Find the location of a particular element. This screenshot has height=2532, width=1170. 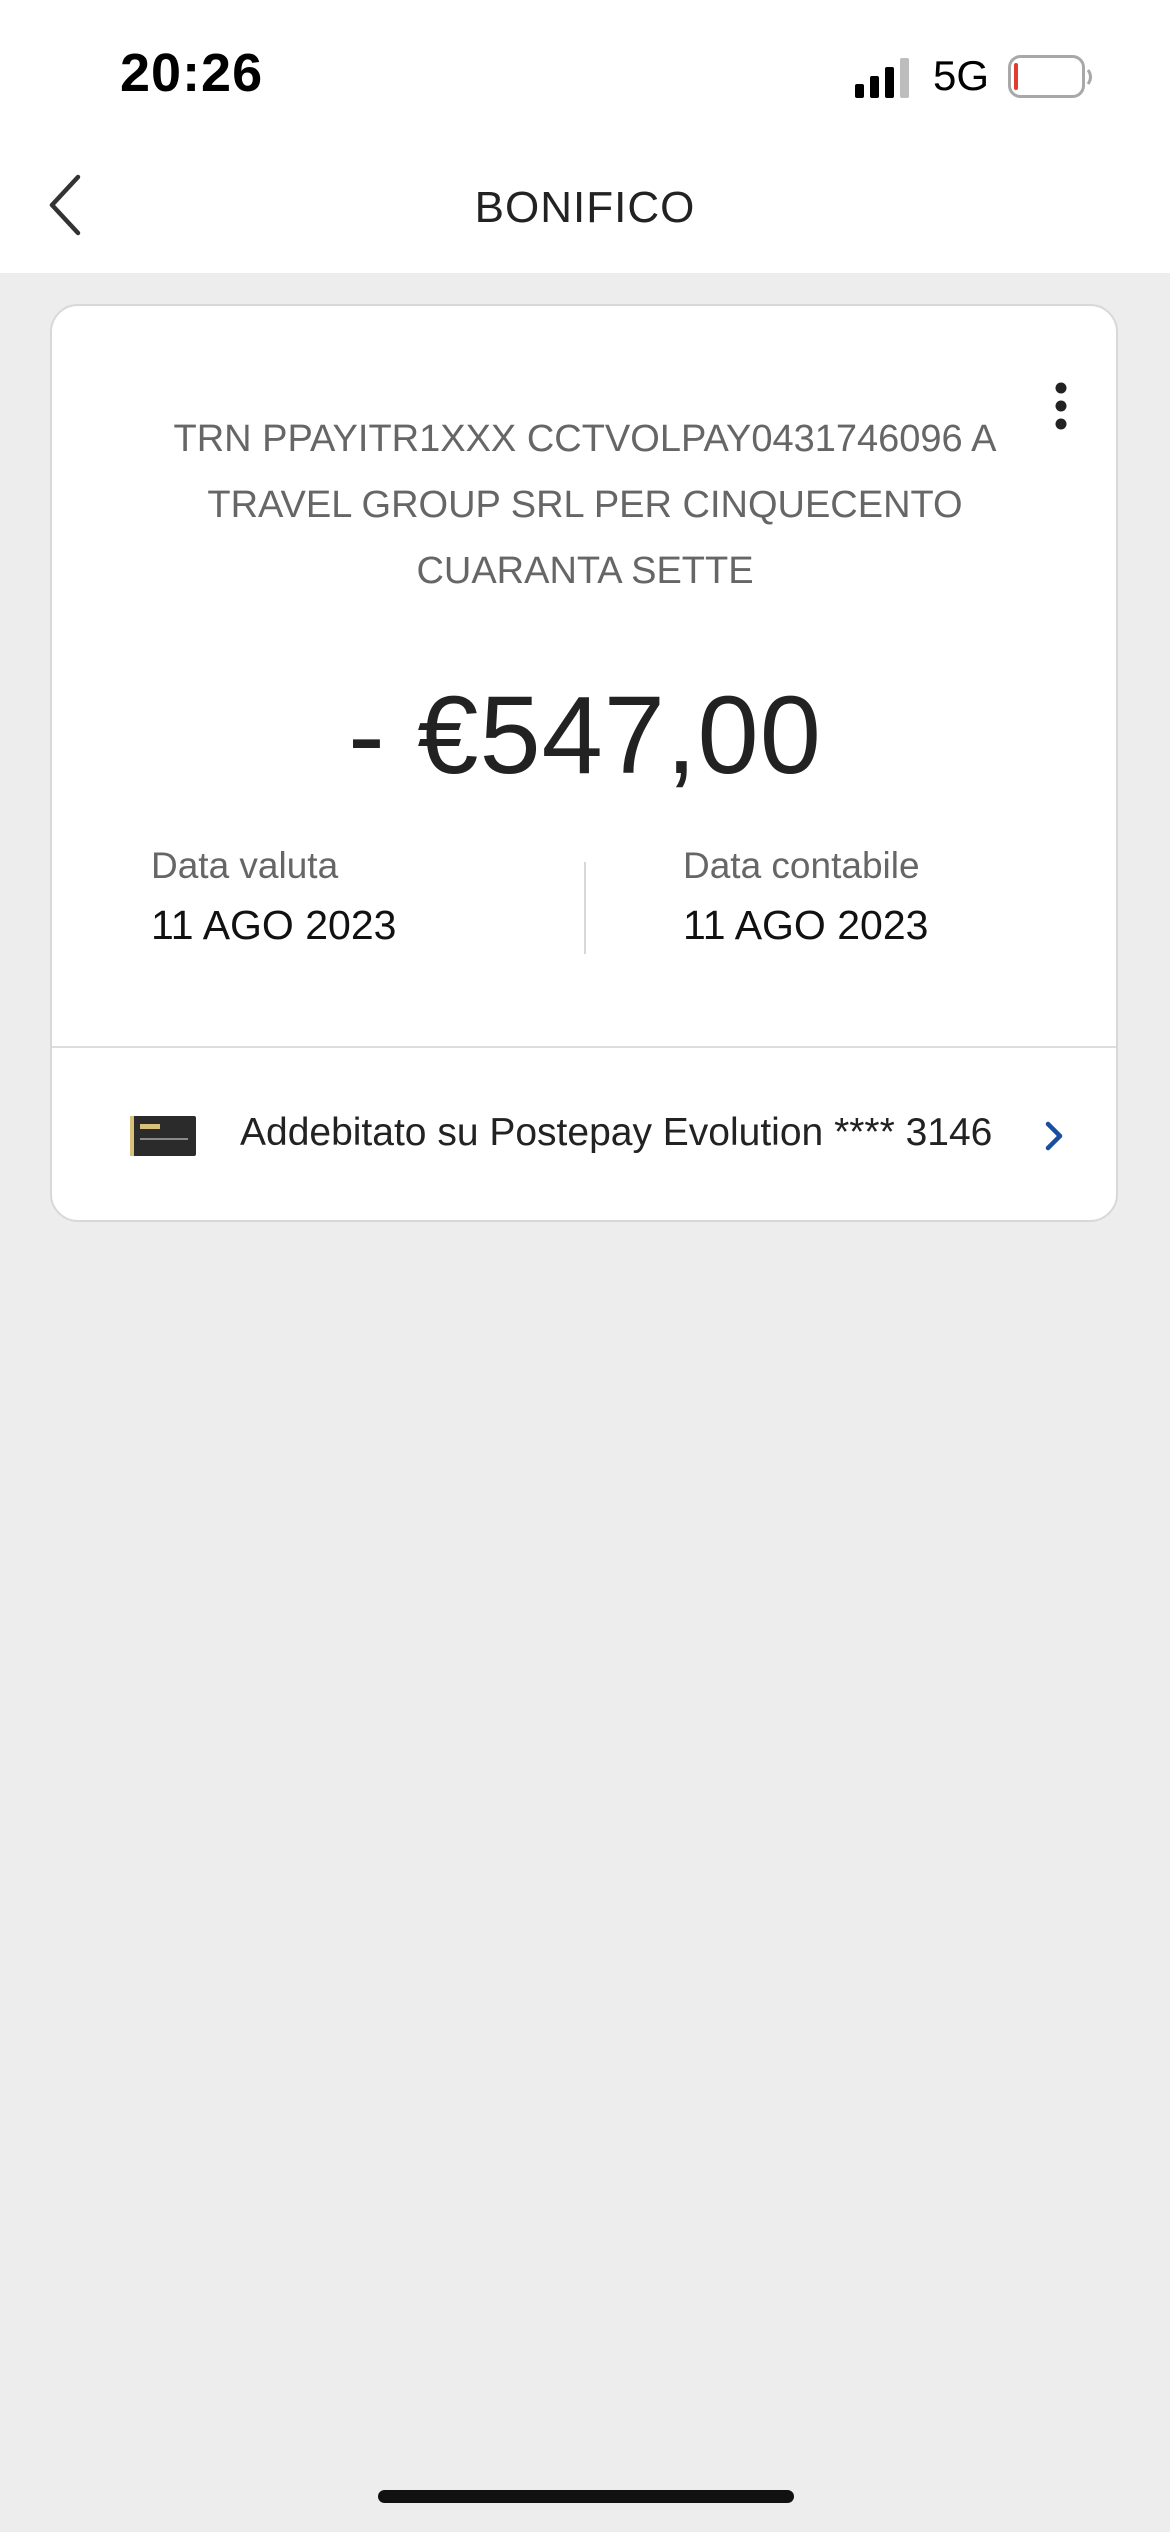

cellular-signal-icon is located at coordinates (882, 78).